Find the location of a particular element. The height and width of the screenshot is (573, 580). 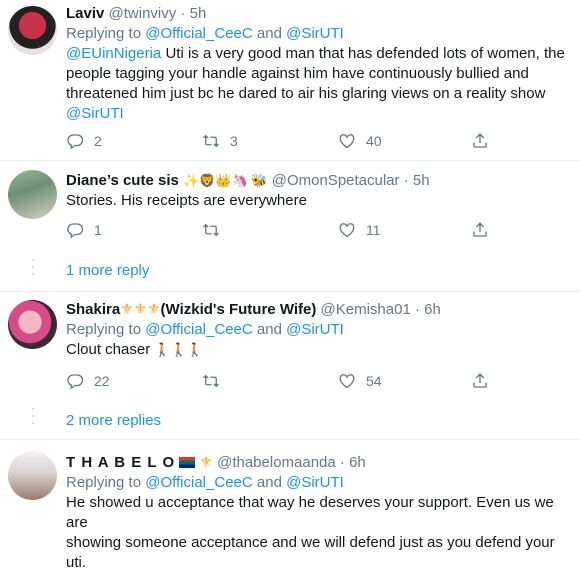

mention-link: @EUinNigeria is located at coordinates (113, 53).